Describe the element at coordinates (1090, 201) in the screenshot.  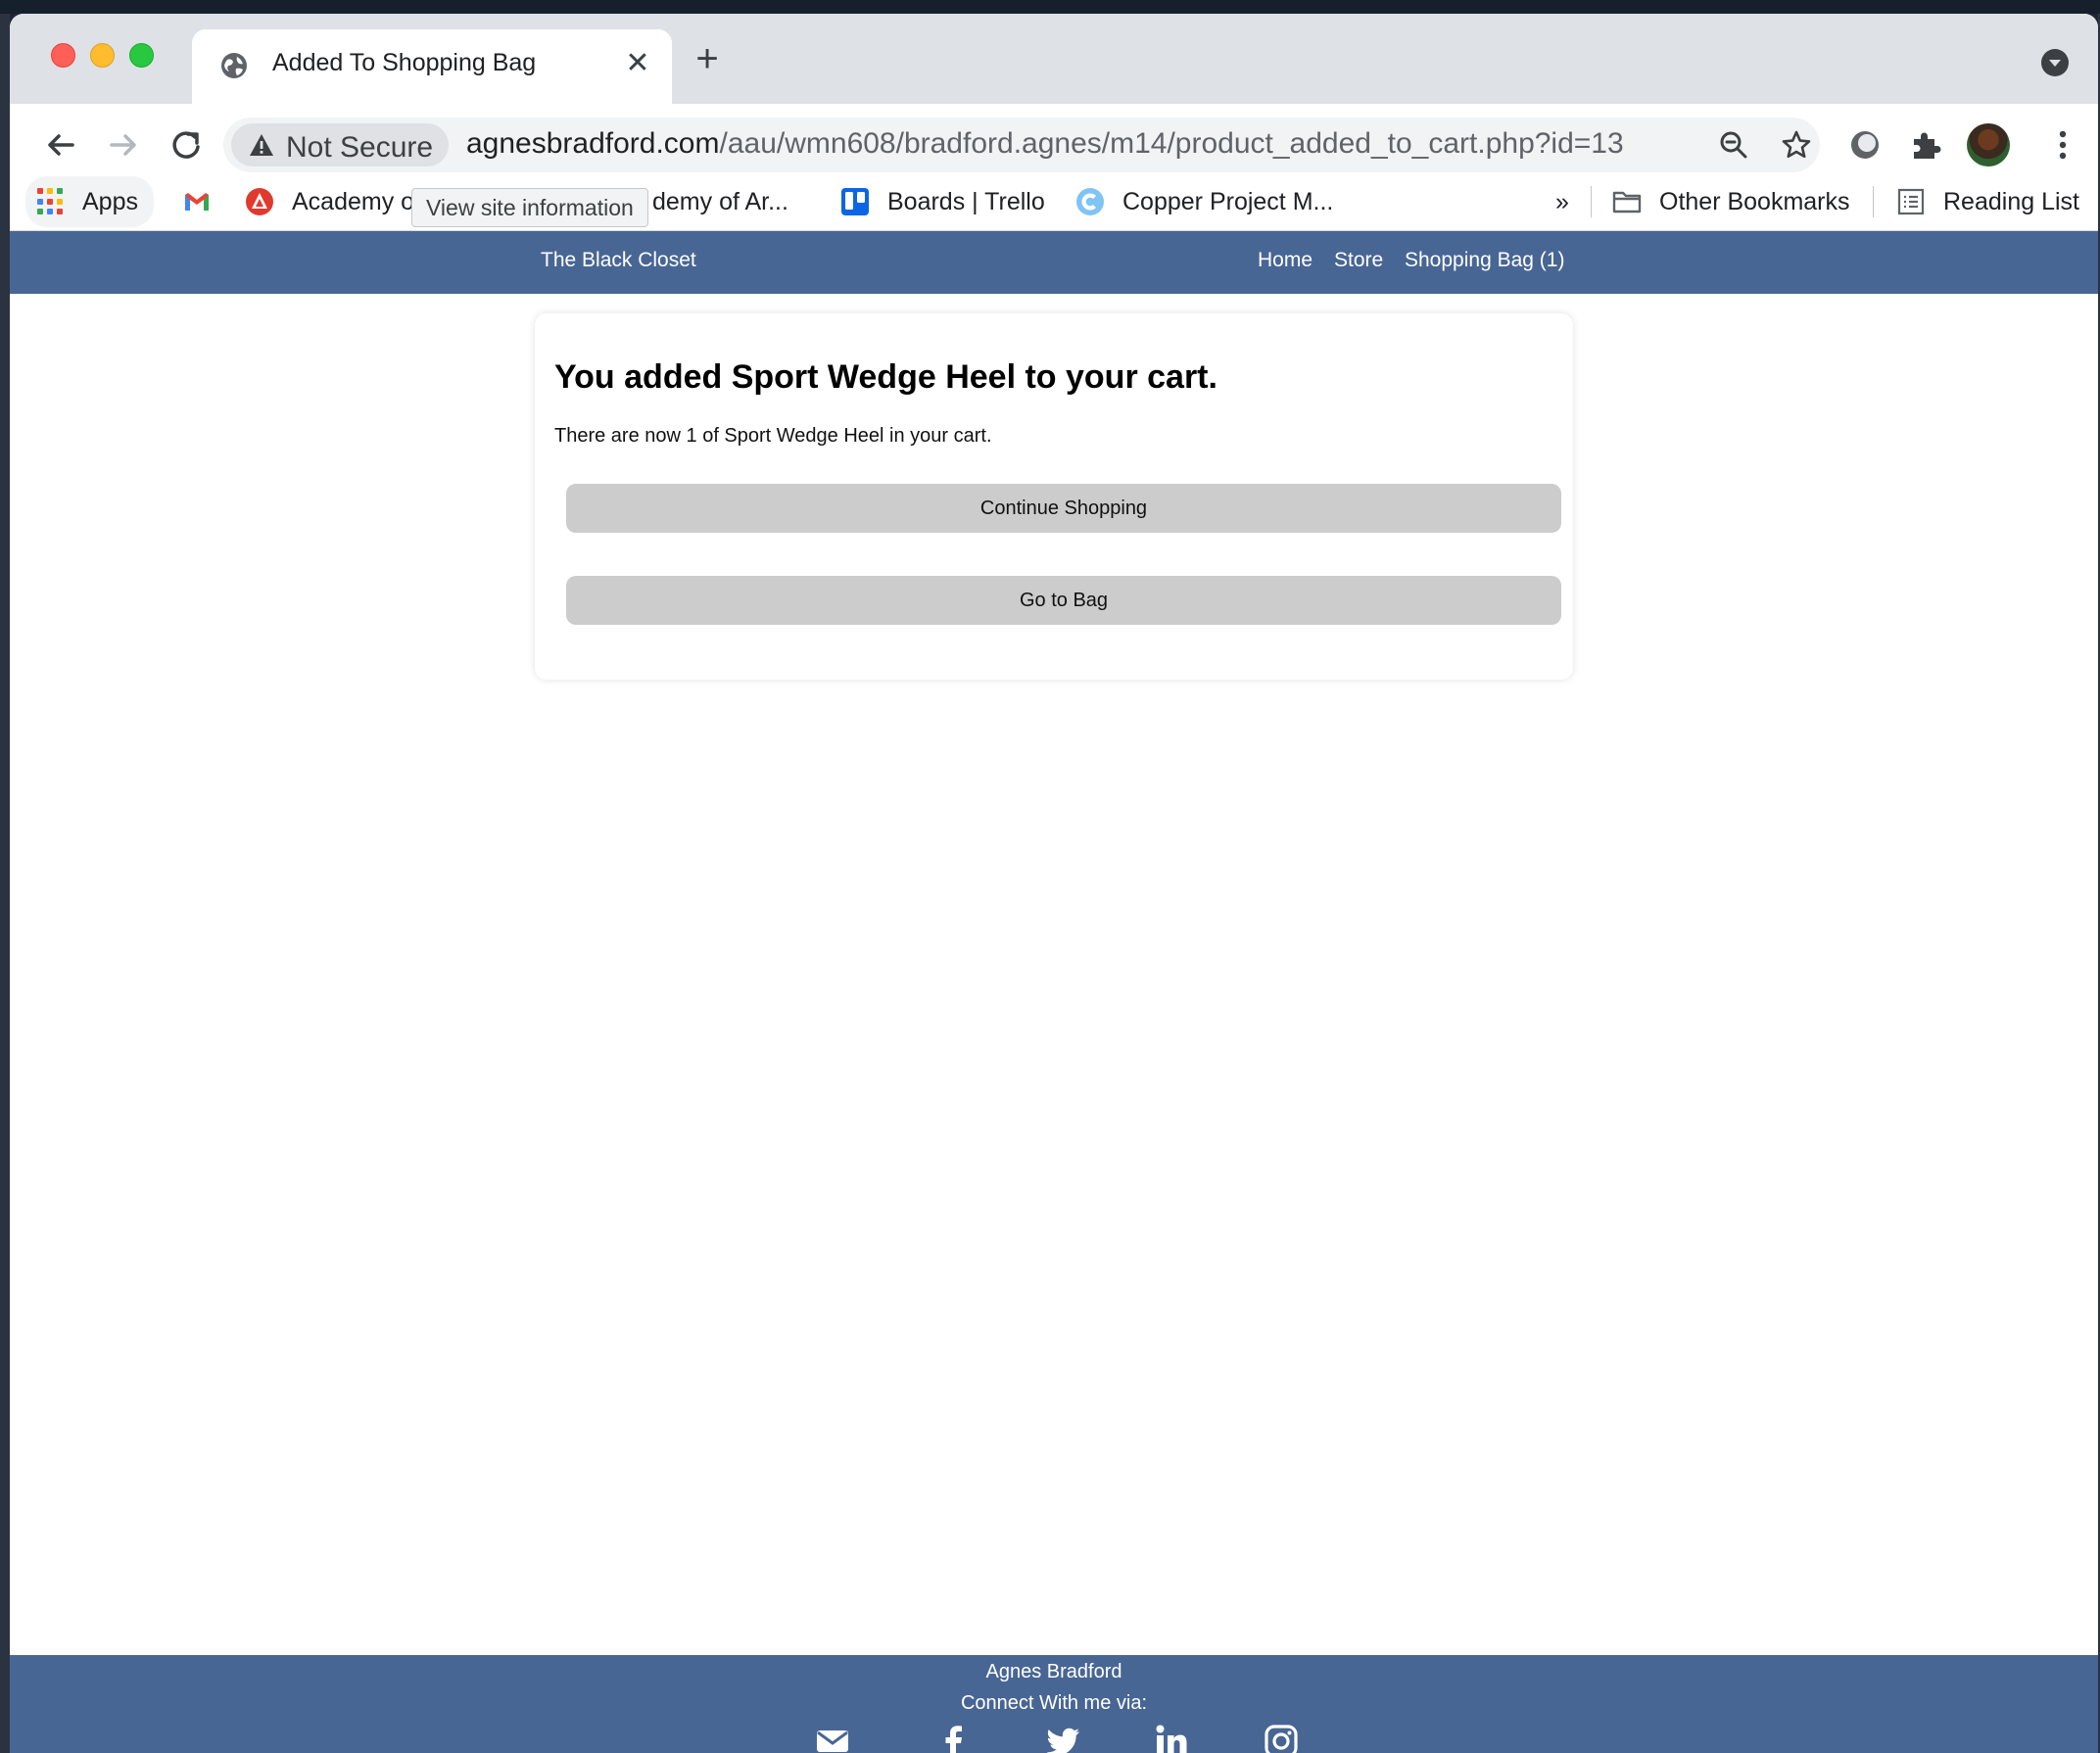
I see `copper-icon` at that location.